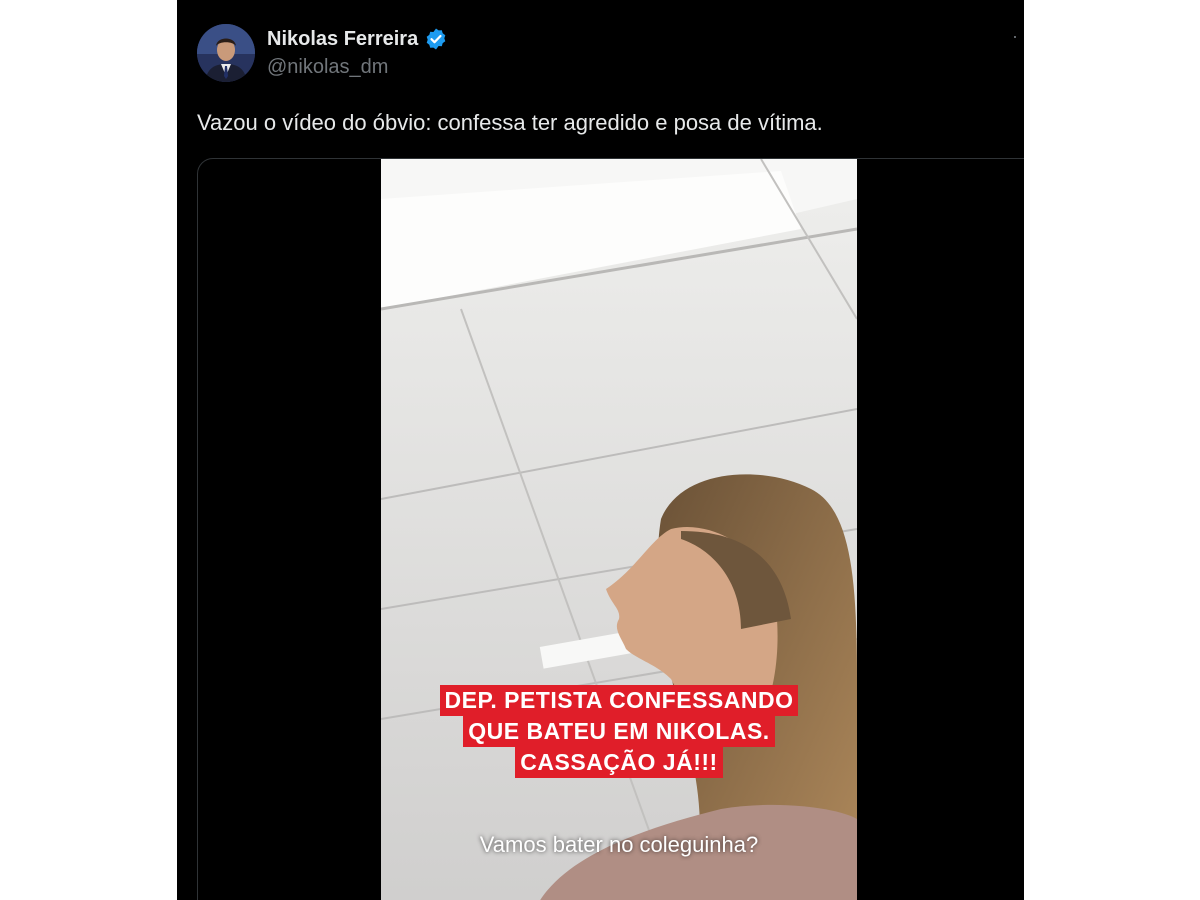 The height and width of the screenshot is (900, 1200). Describe the element at coordinates (619, 844) in the screenshot. I see `video-subtitle: Vamos bater no coleguinha?` at that location.